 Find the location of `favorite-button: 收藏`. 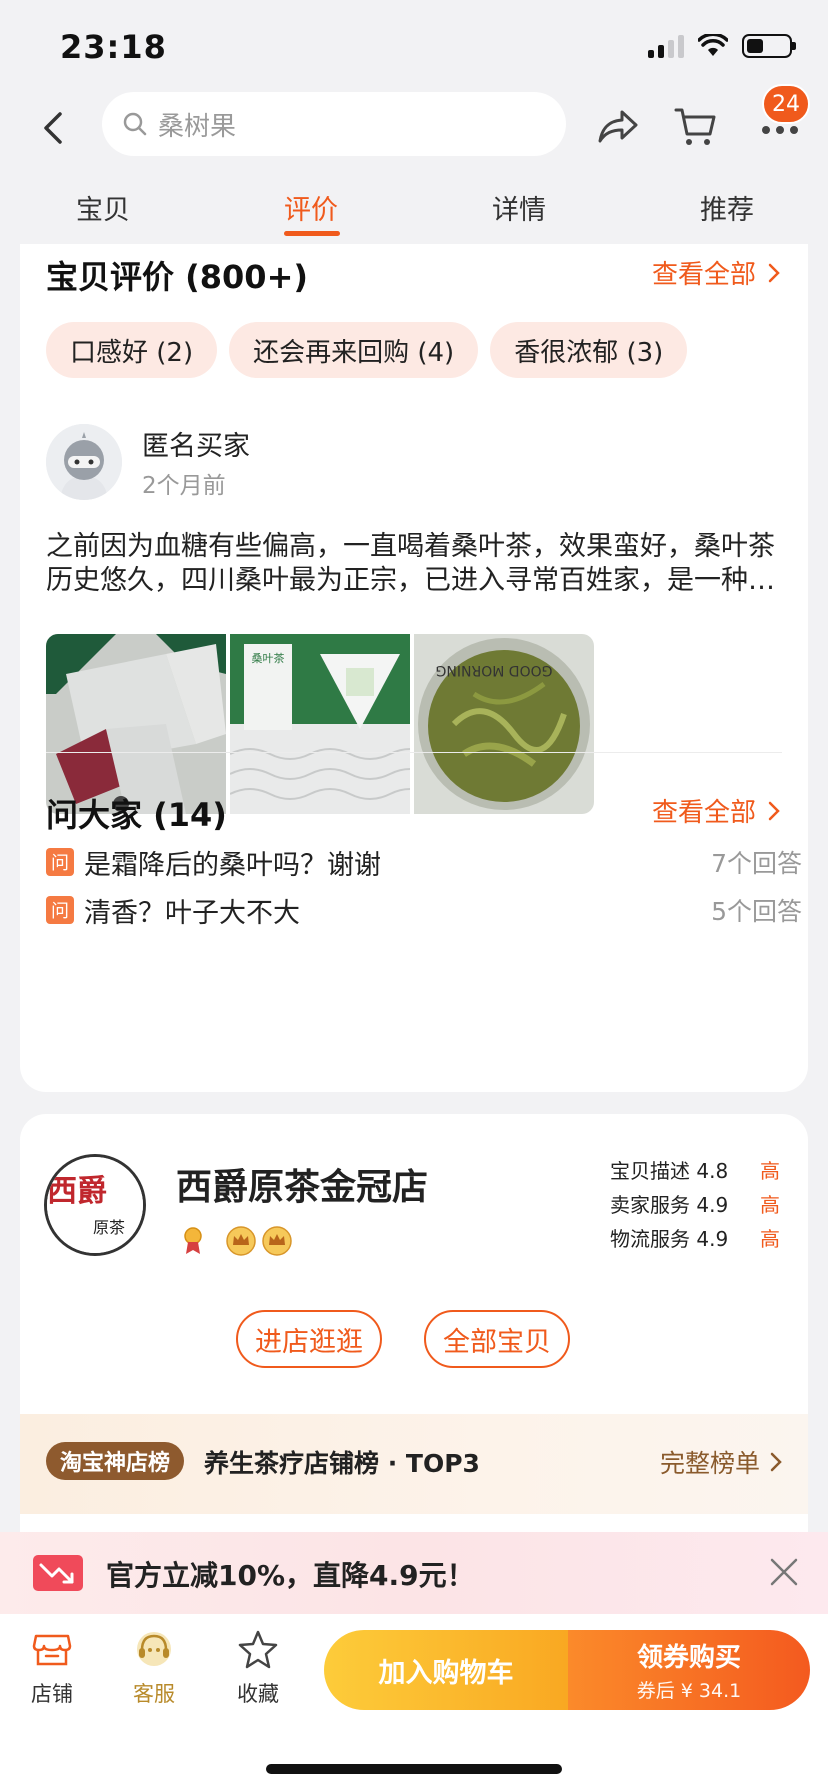

favorite-button: 收藏 is located at coordinates (258, 1668).